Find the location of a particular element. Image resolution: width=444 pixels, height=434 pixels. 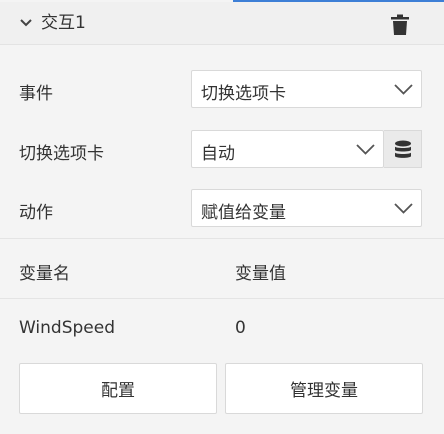

tab-switch-select: 自动 is located at coordinates (287, 149).